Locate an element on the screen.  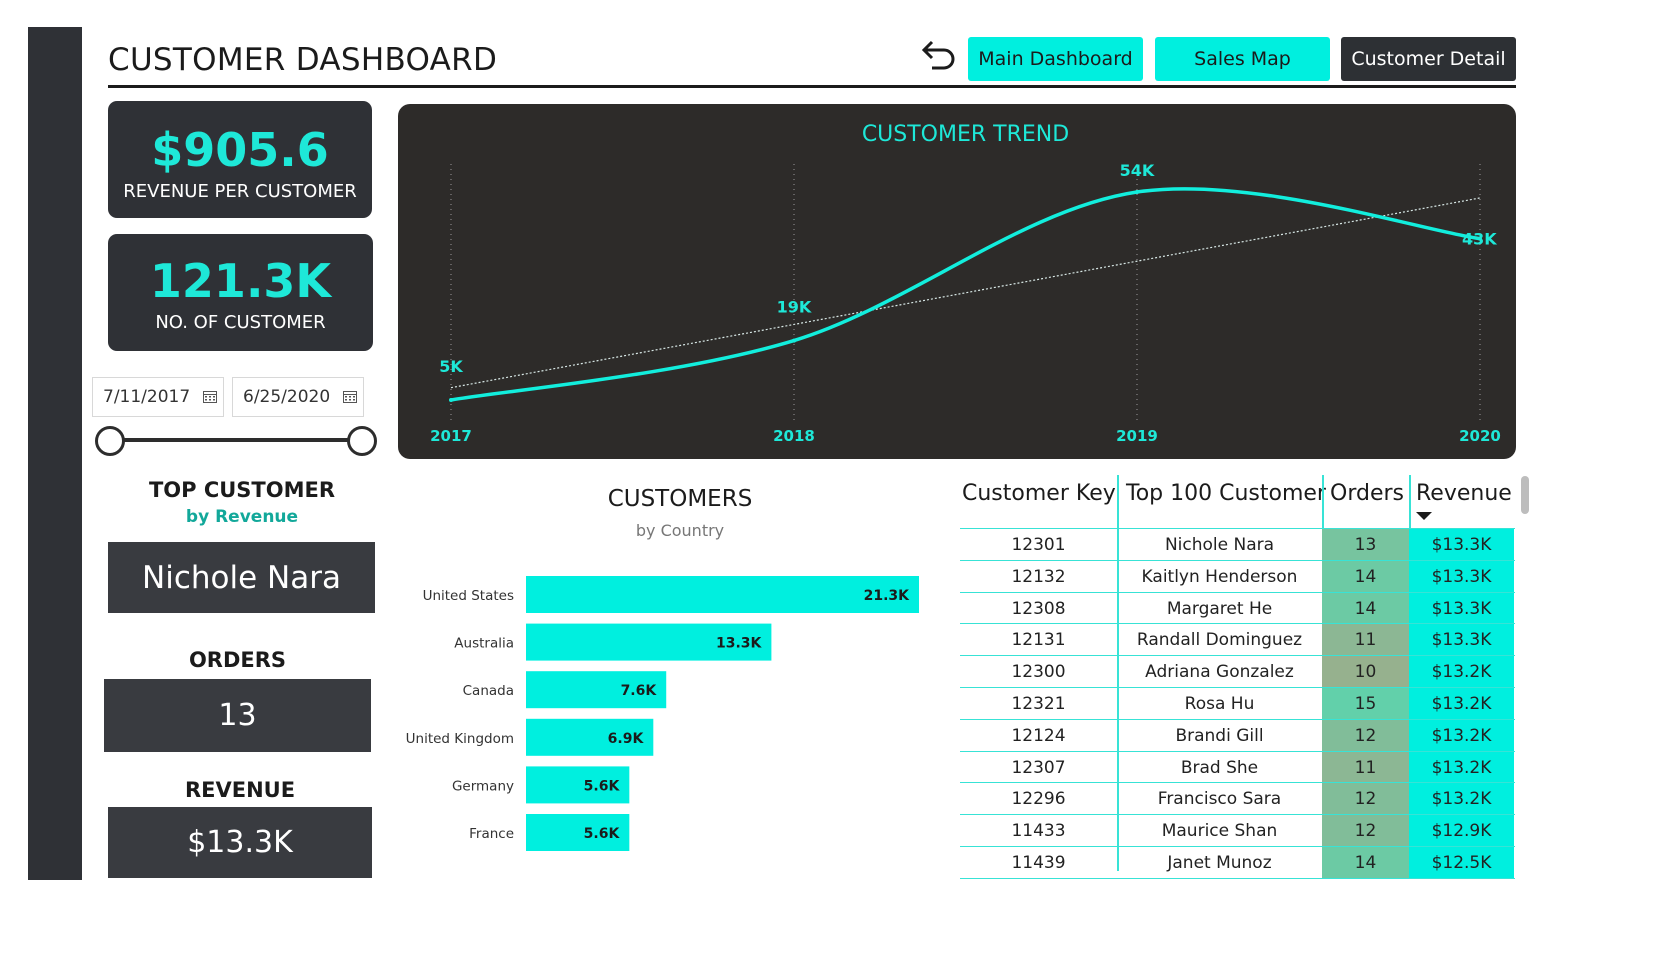
main-dashboard-button: Main Dashboard is located at coordinates (1055, 59).